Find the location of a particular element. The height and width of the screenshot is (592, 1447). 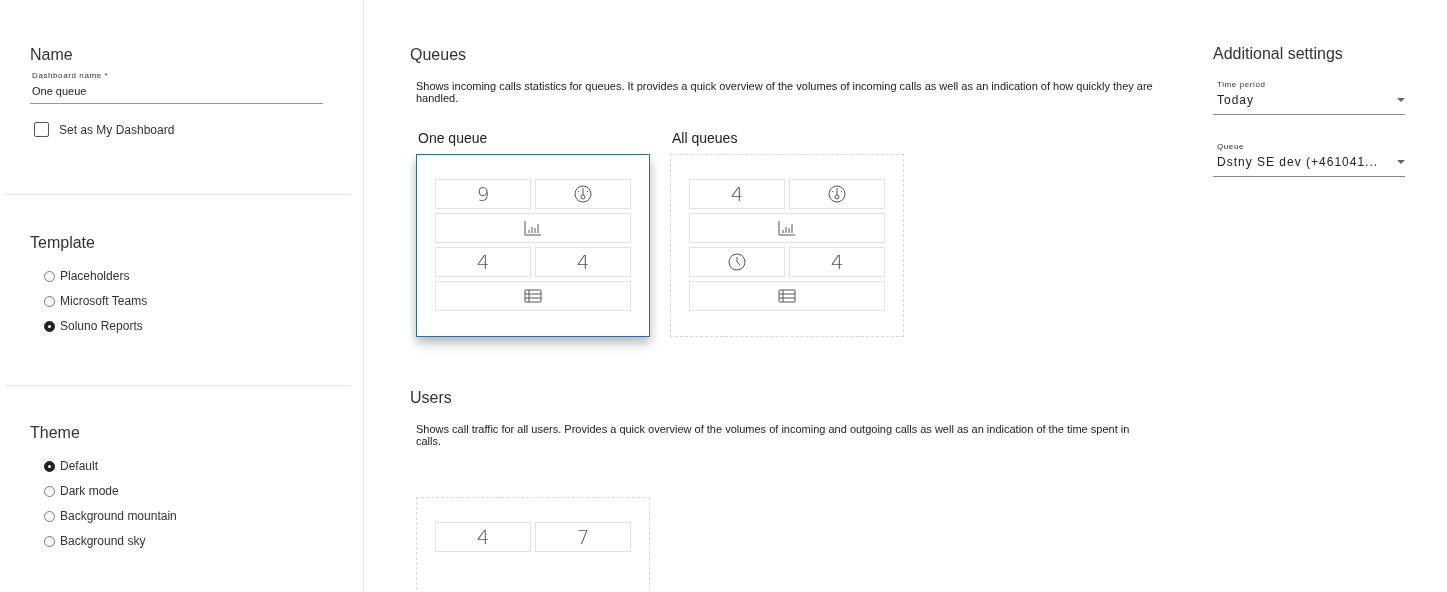

section-heading: Theme is located at coordinates (55, 433).